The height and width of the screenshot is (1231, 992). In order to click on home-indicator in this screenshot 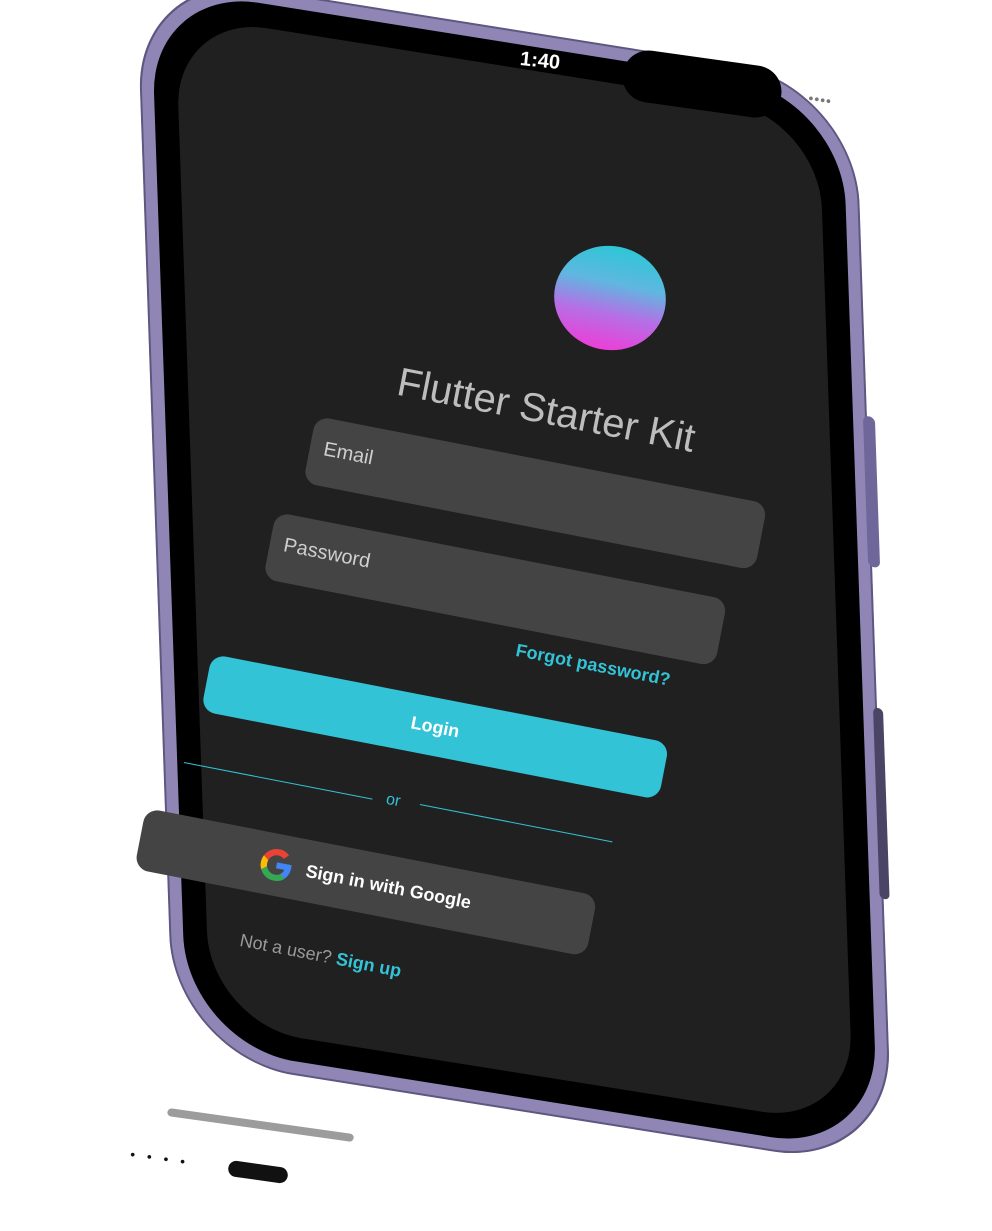, I will do `click(260, 1125)`.